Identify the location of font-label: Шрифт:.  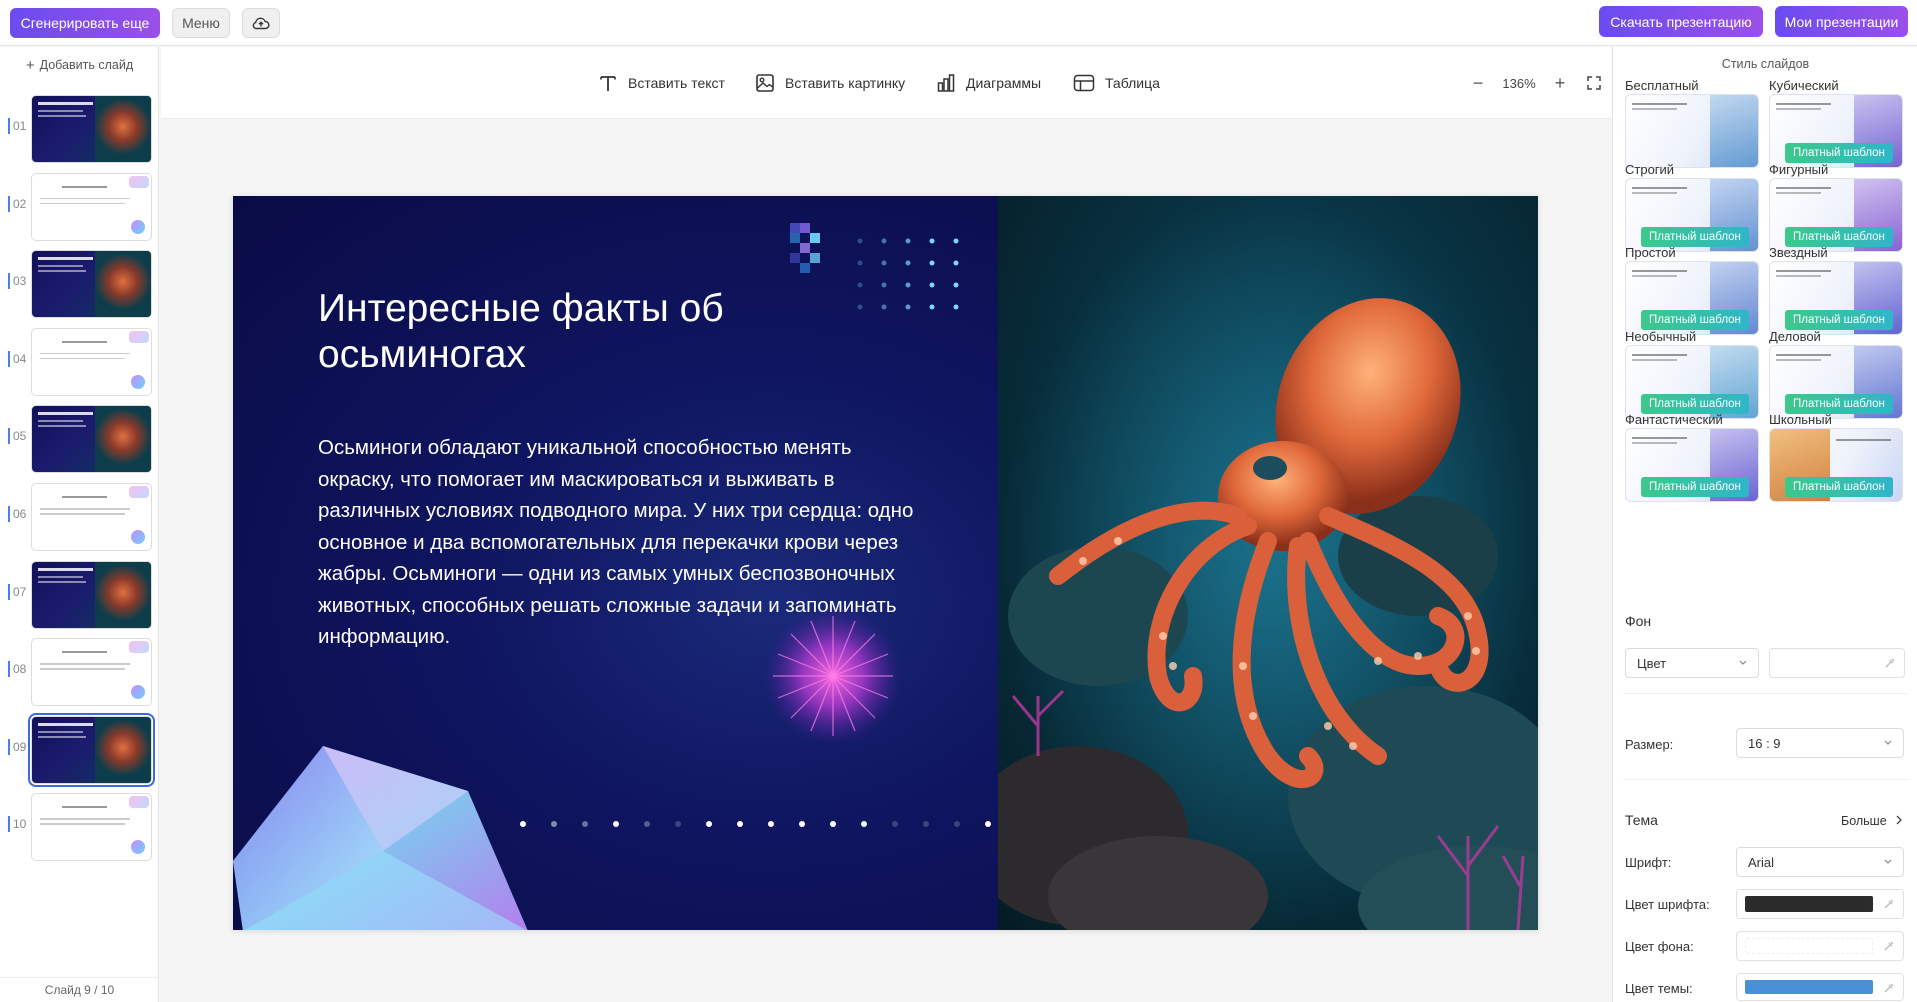
(1648, 862).